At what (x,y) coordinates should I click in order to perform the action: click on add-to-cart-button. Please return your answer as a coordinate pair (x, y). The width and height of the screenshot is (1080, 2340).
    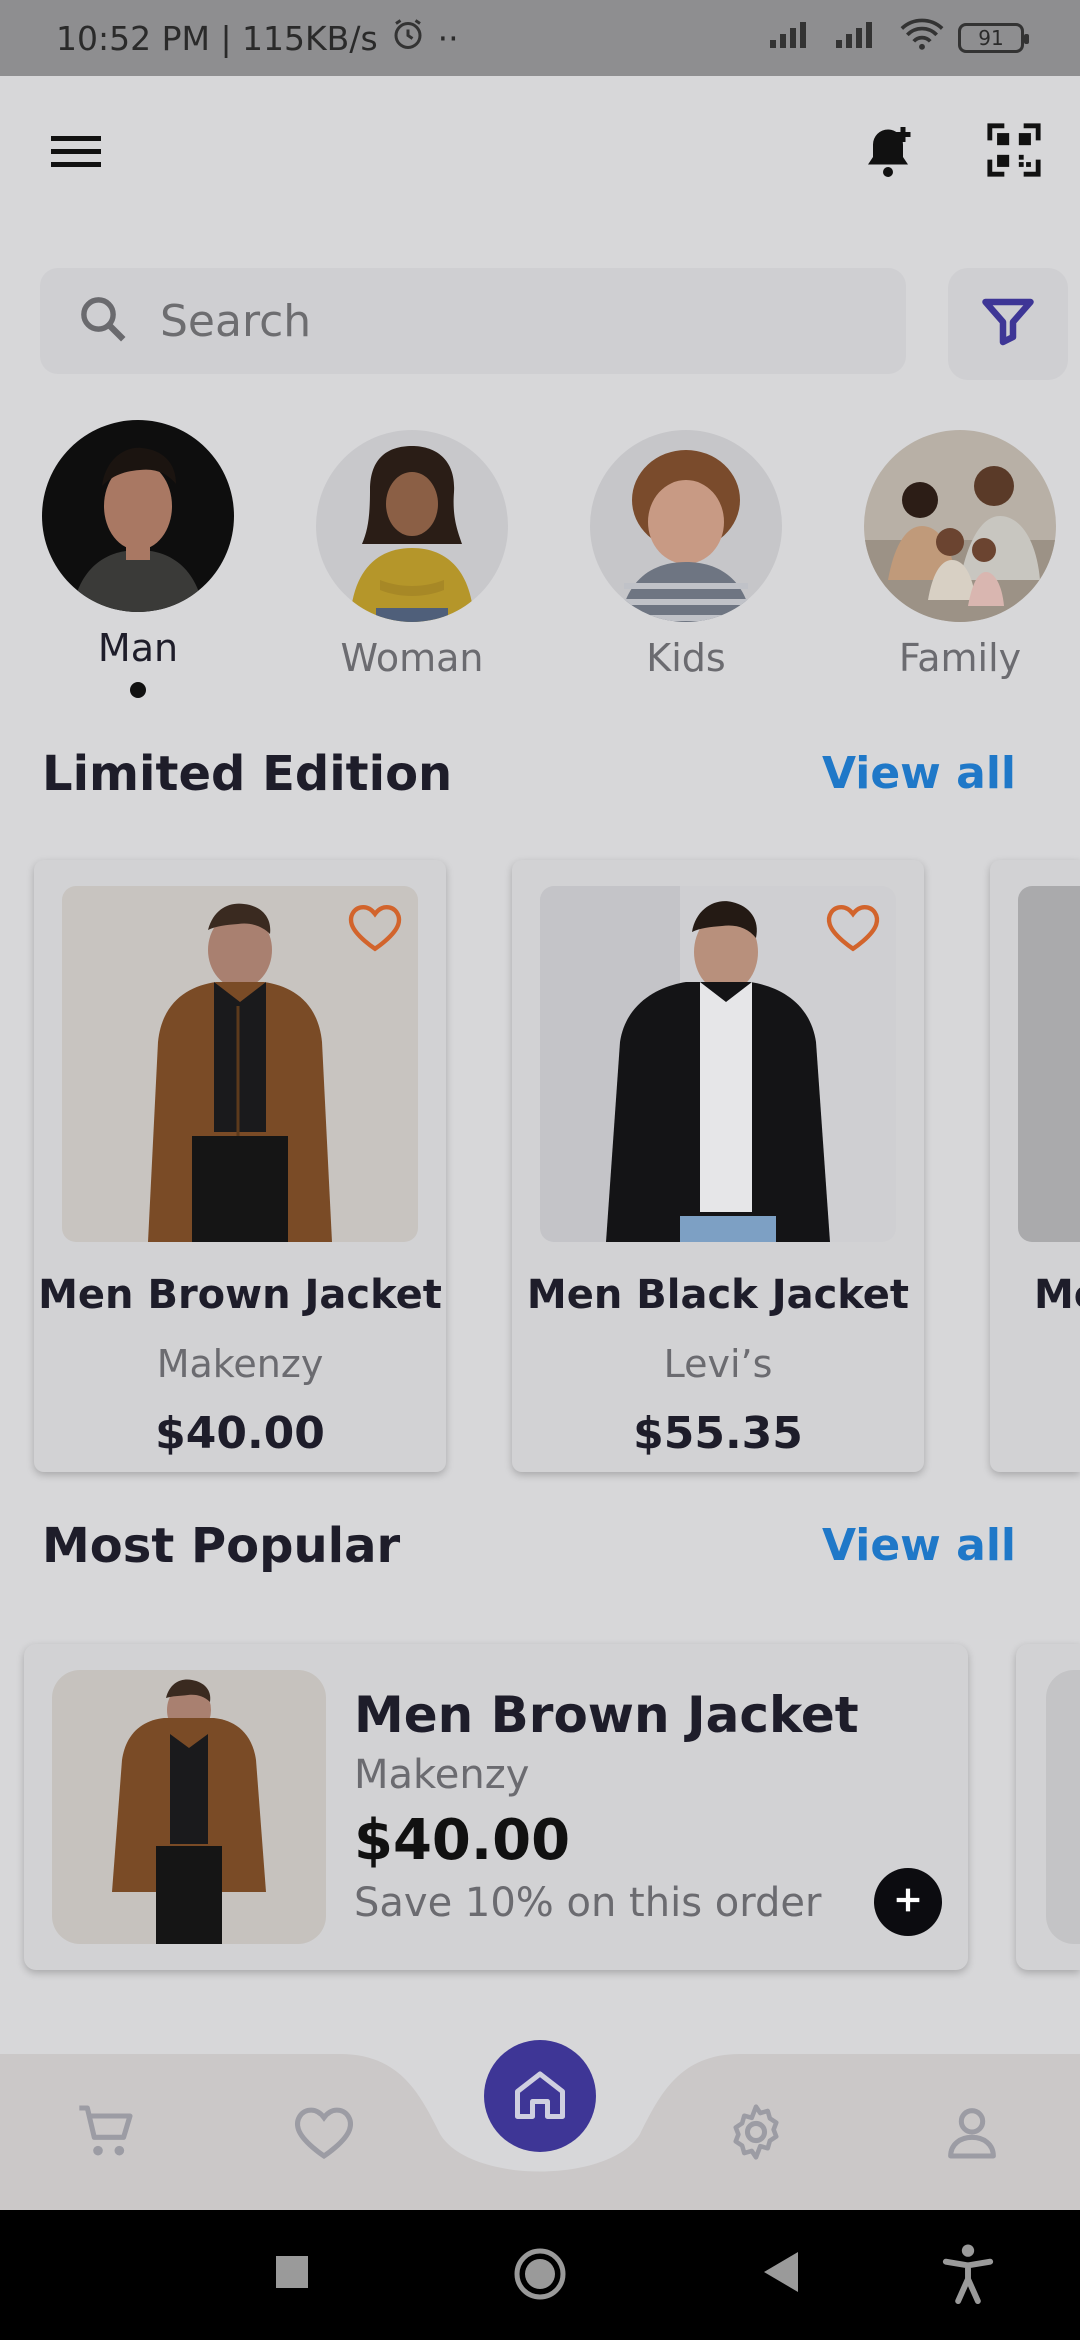
    Looking at the image, I should click on (908, 1902).